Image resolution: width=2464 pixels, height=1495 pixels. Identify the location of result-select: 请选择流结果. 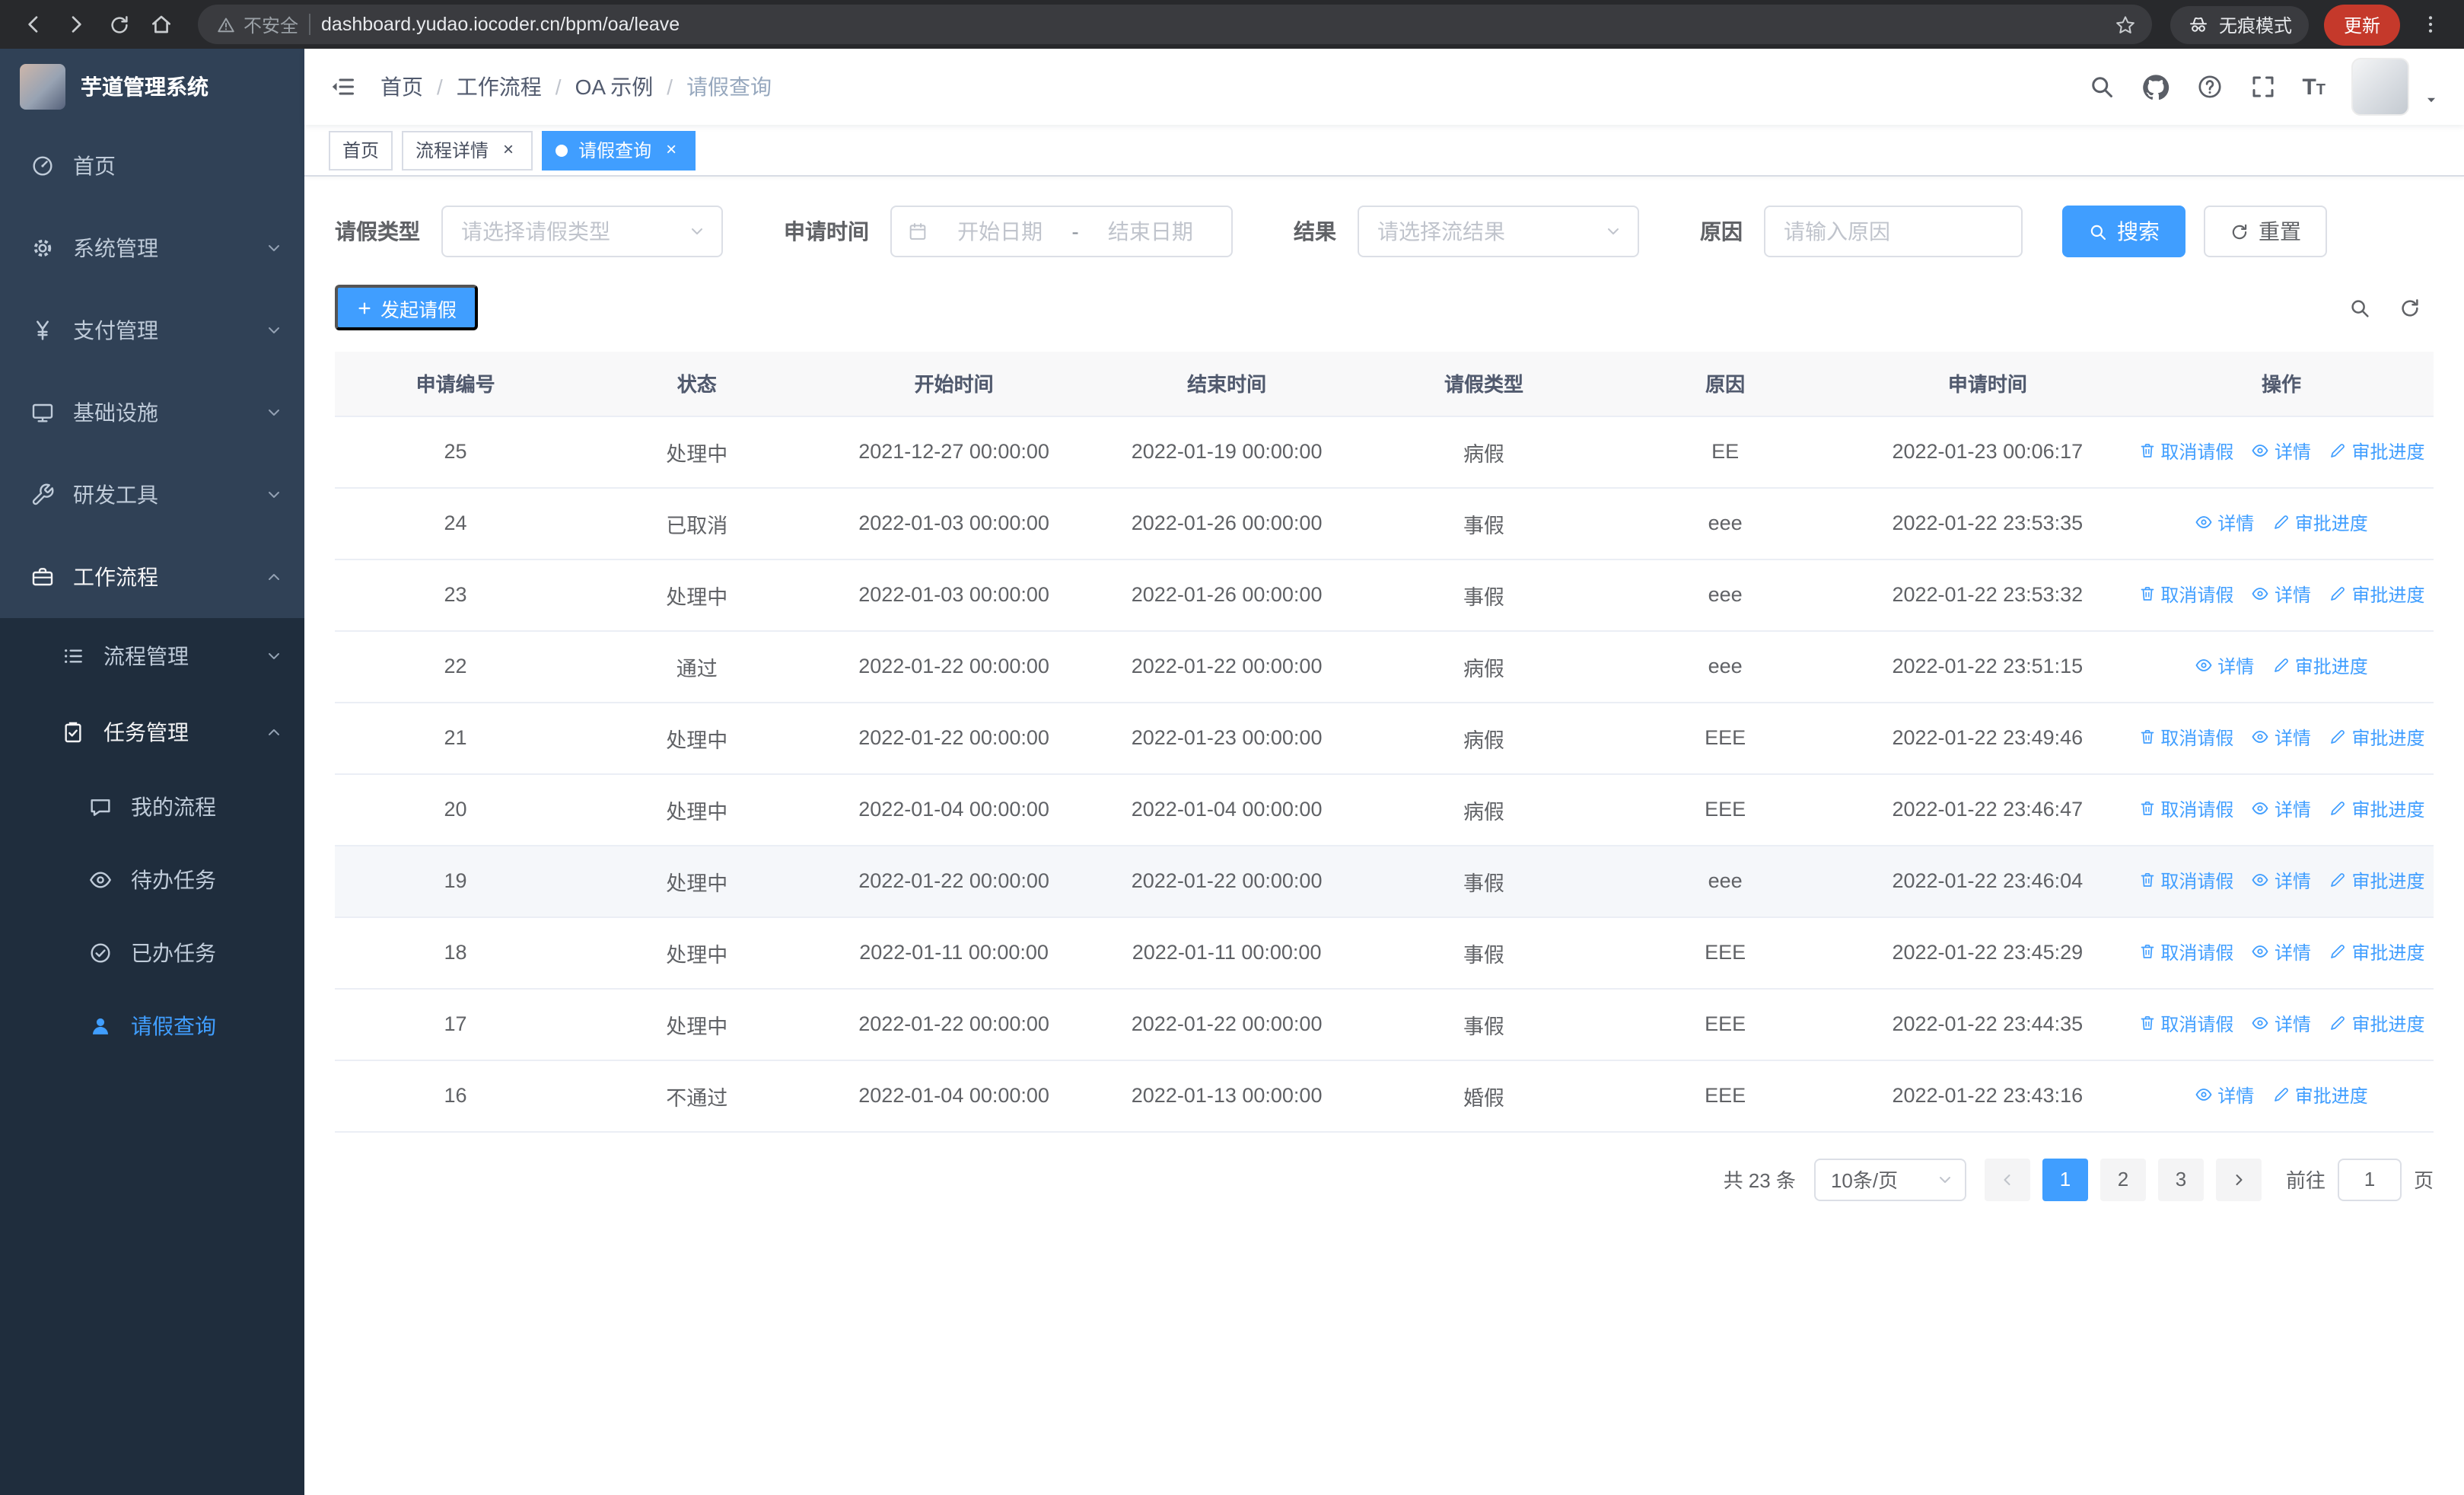
(1498, 231).